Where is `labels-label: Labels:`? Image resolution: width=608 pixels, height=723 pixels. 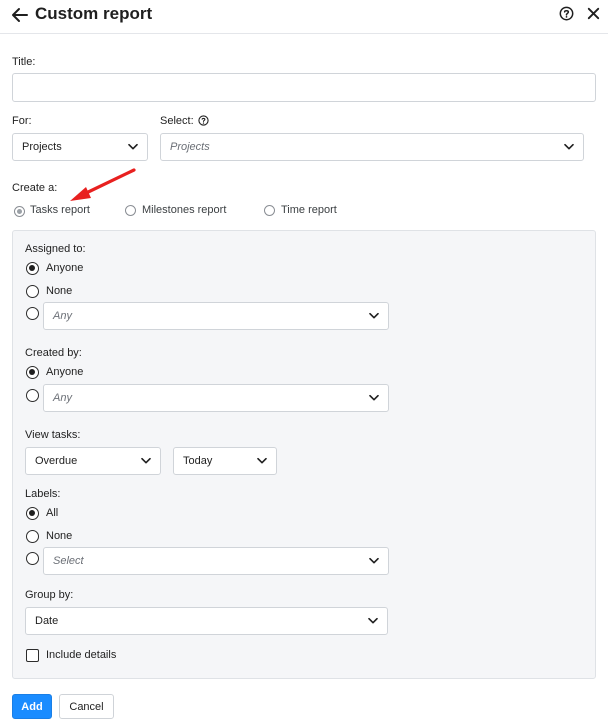
labels-label: Labels: is located at coordinates (43, 494).